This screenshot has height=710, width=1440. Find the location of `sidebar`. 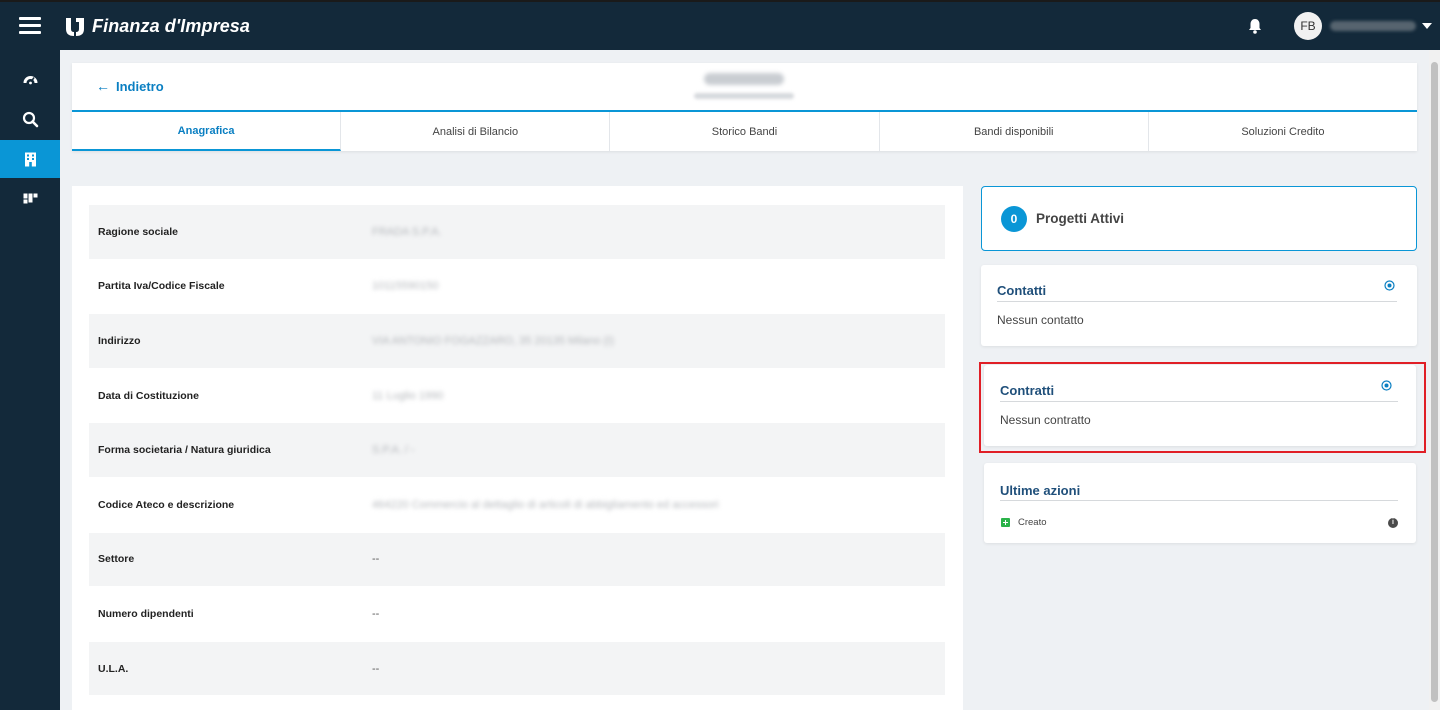

sidebar is located at coordinates (30, 380).